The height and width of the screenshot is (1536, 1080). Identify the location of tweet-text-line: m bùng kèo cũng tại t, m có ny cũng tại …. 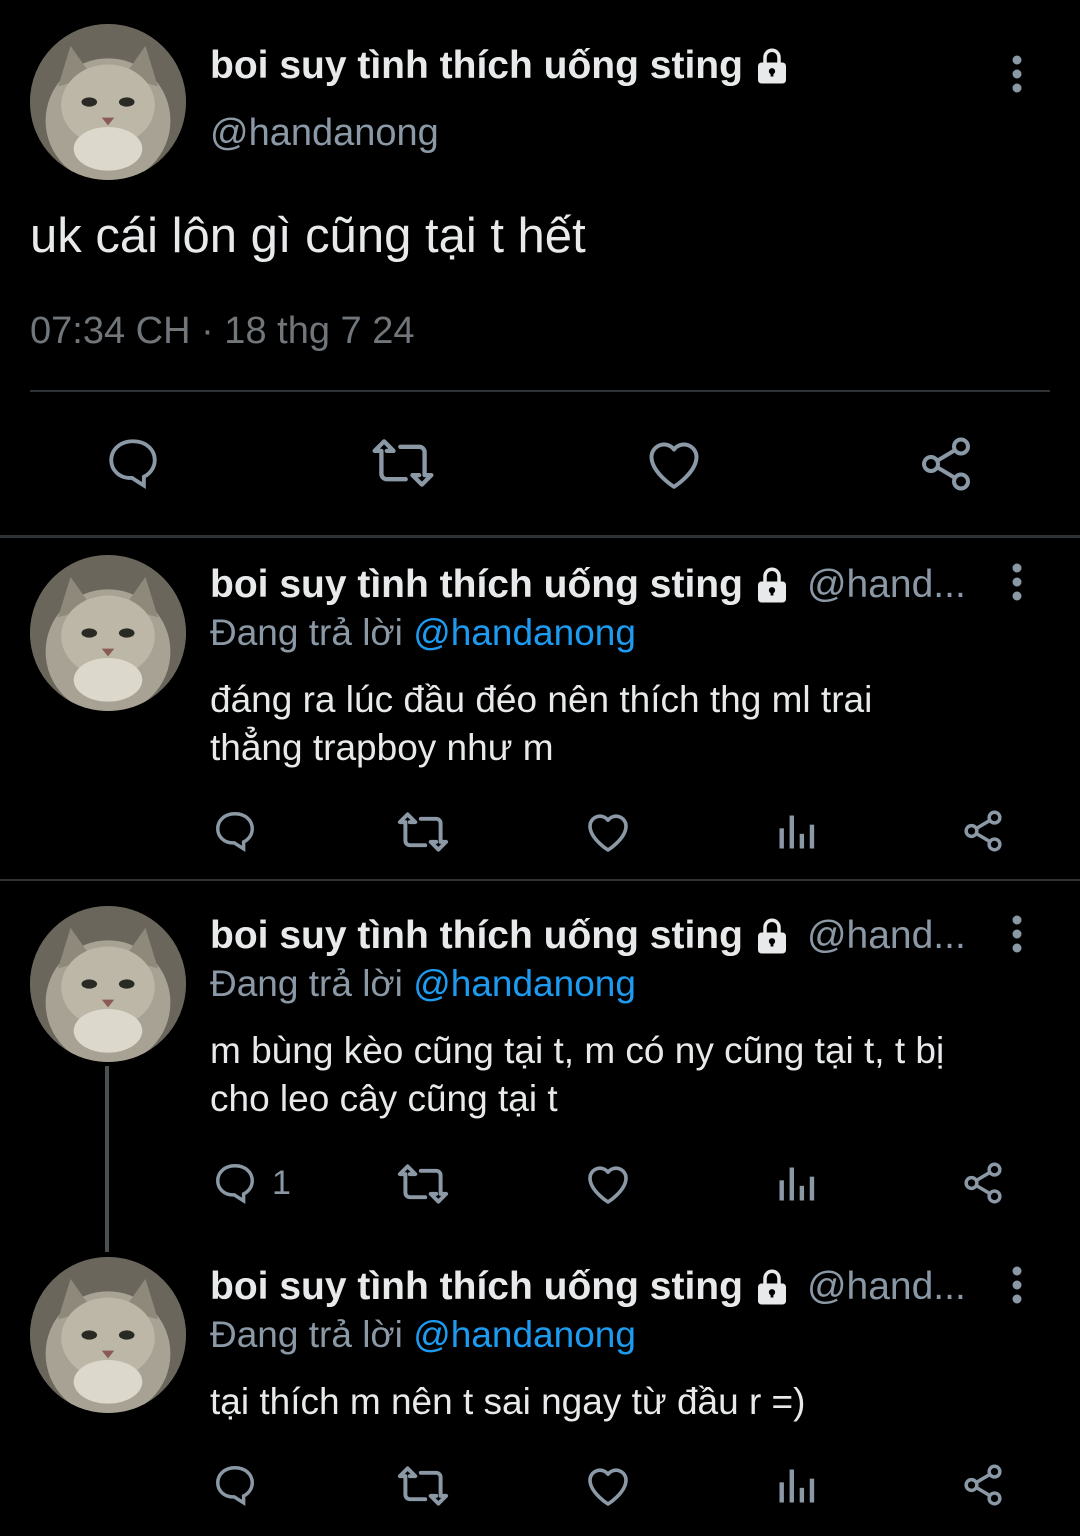
(577, 1050).